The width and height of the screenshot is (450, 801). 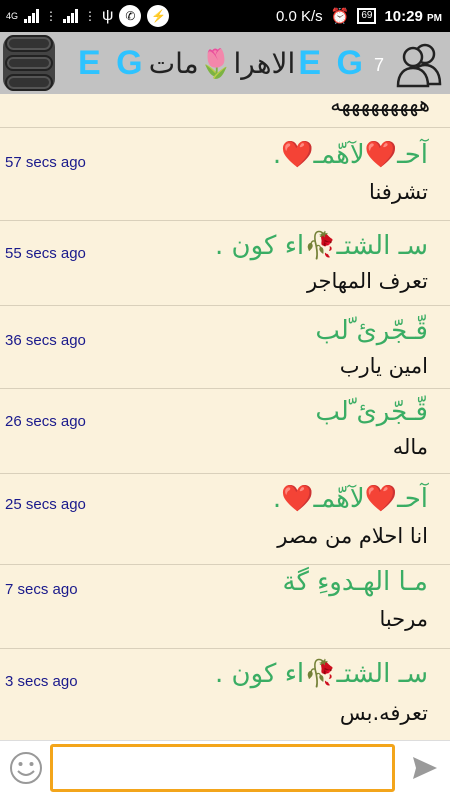 I want to click on sim-icon: ⋮, so click(x=51, y=16).